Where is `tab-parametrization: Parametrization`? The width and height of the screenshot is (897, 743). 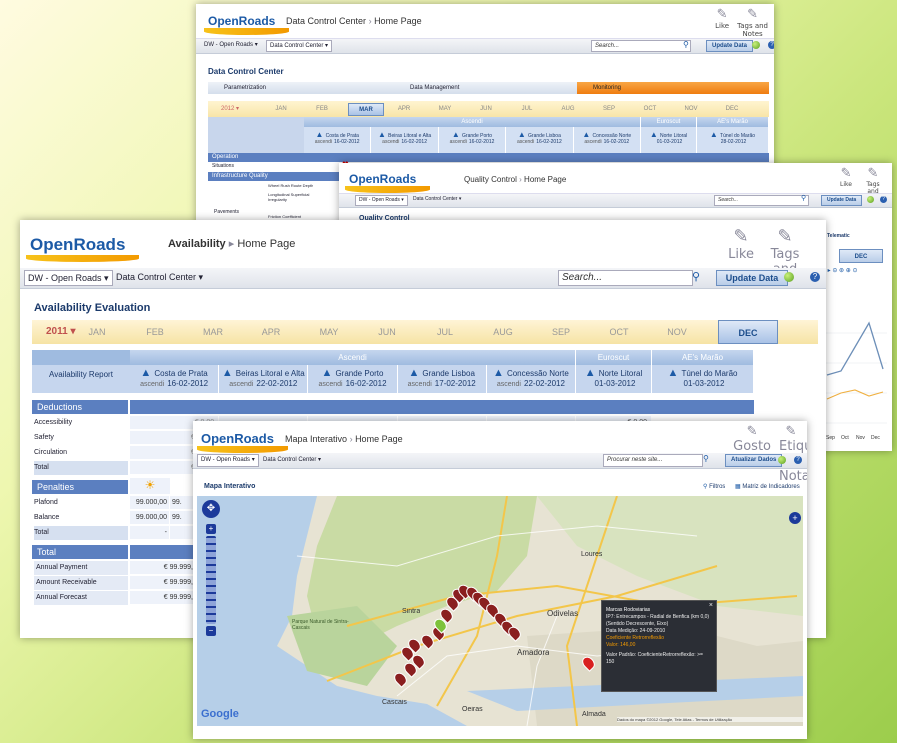 tab-parametrization: Parametrization is located at coordinates (301, 88).